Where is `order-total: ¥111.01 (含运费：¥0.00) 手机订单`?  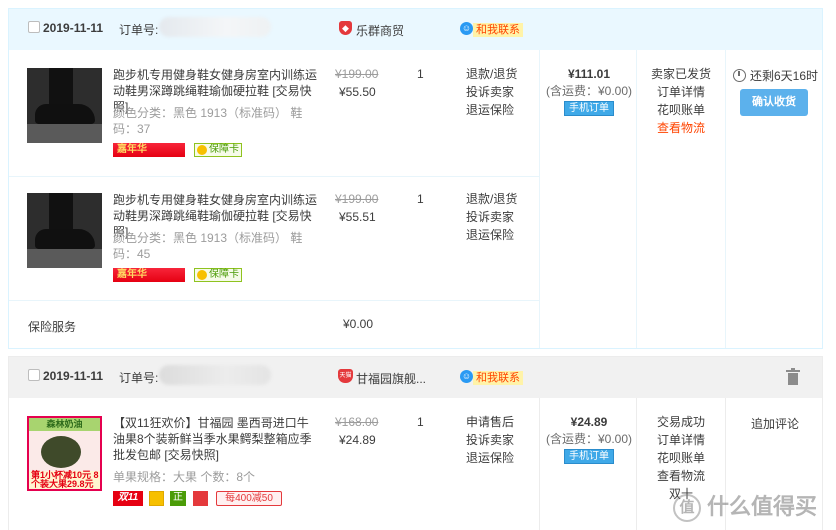 order-total: ¥111.01 (含运费：¥0.00) 手机订单 is located at coordinates (589, 91).